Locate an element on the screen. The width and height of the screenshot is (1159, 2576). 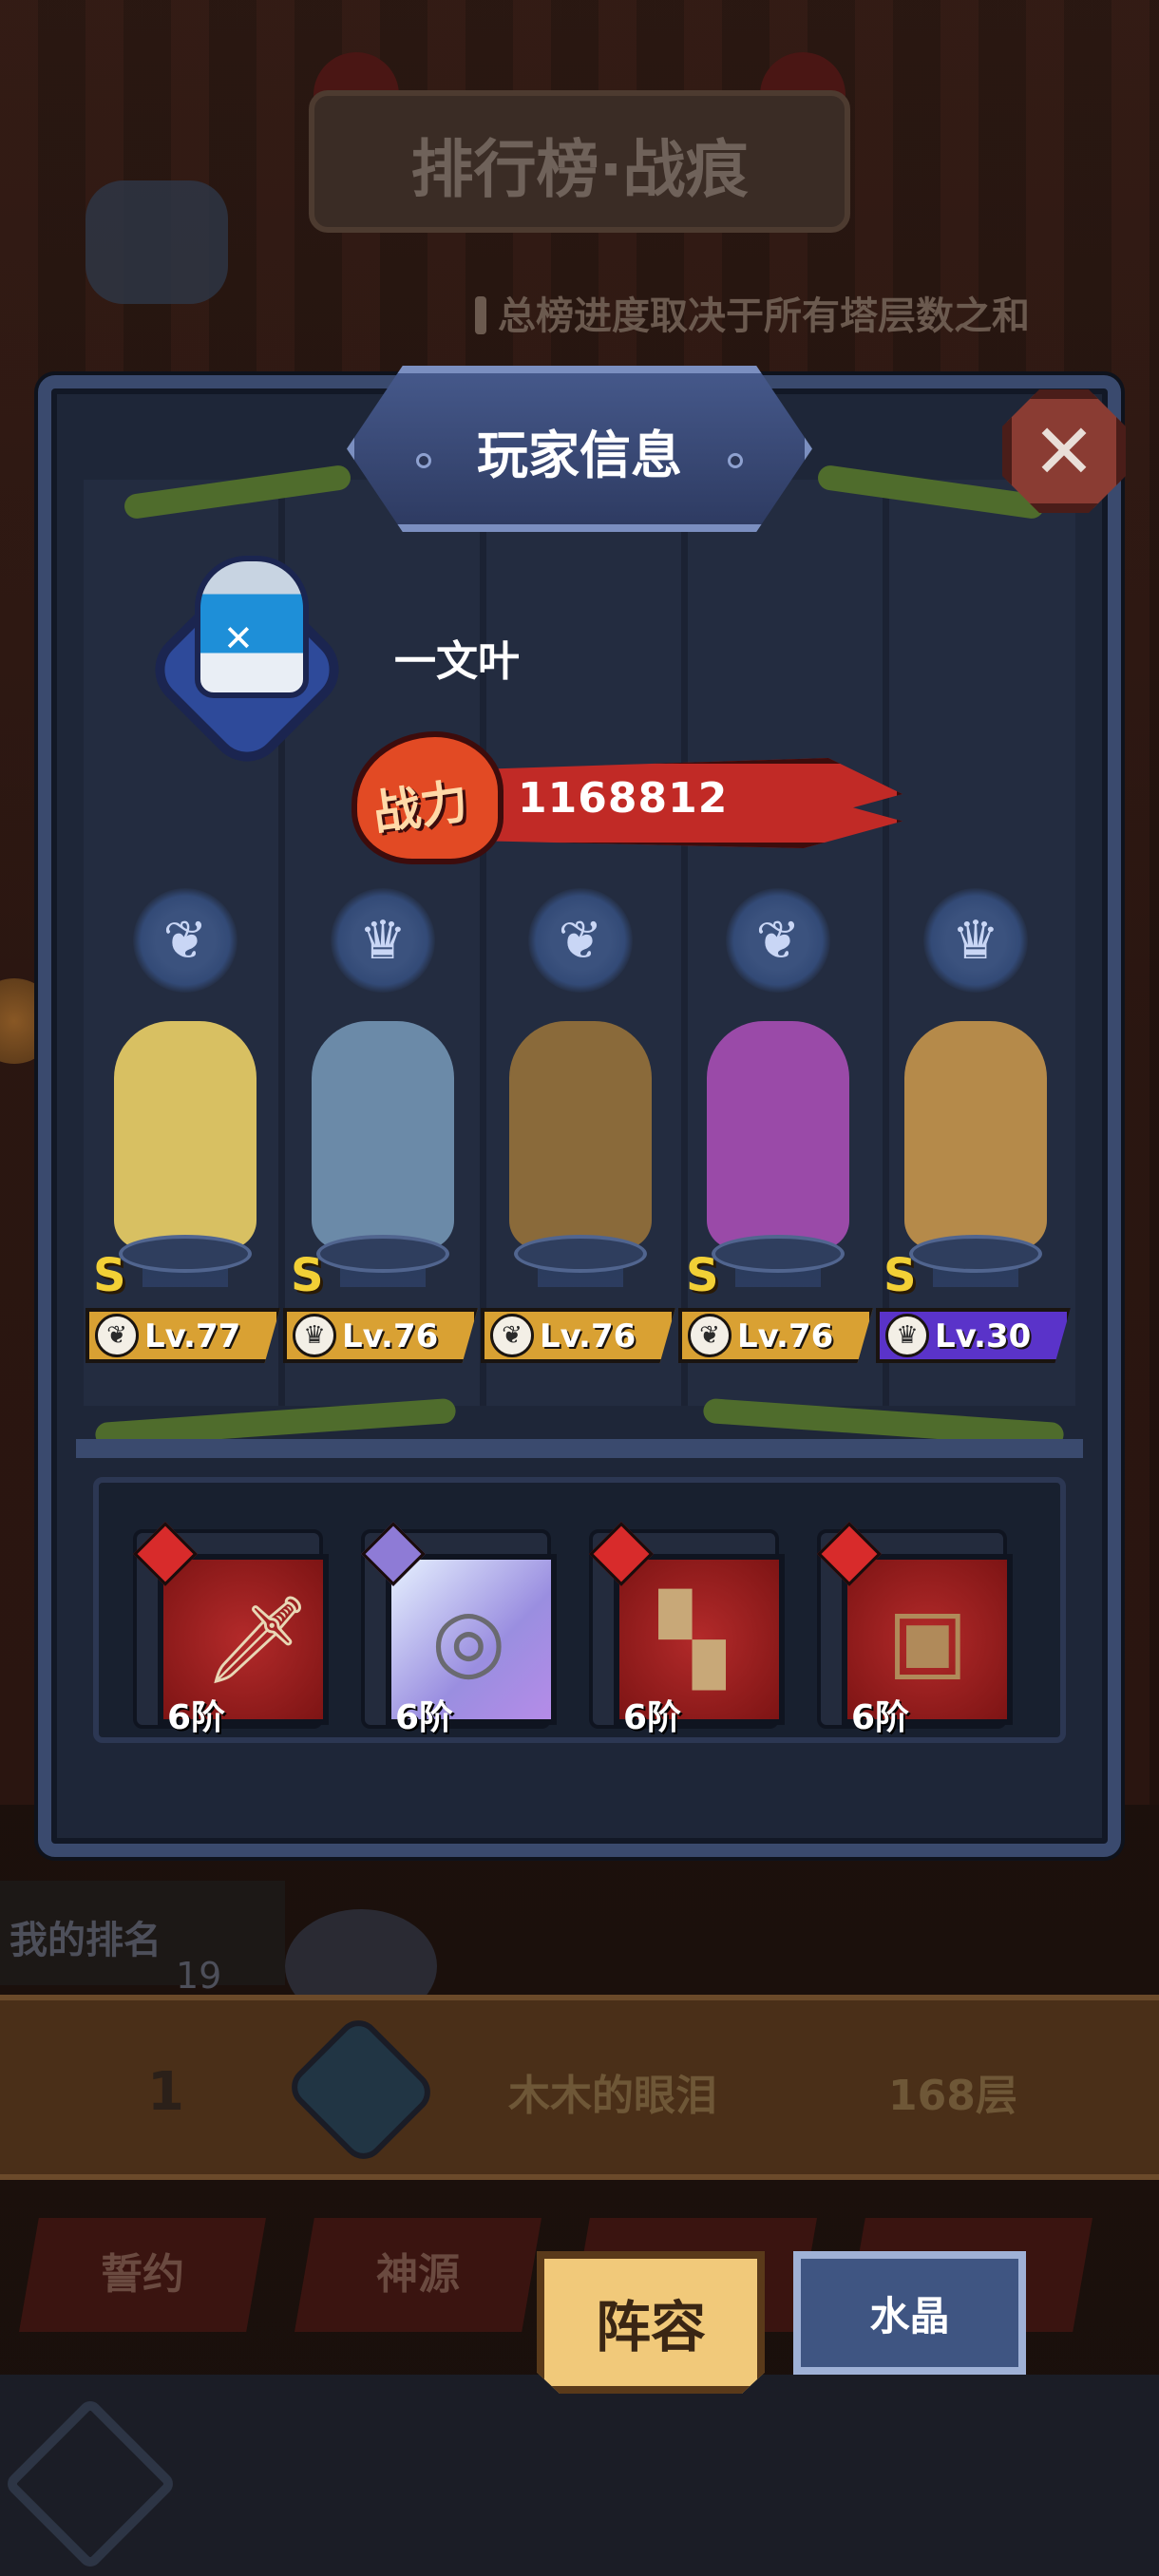
equipment-slot: ▣ 6阶 is located at coordinates (915, 1629).